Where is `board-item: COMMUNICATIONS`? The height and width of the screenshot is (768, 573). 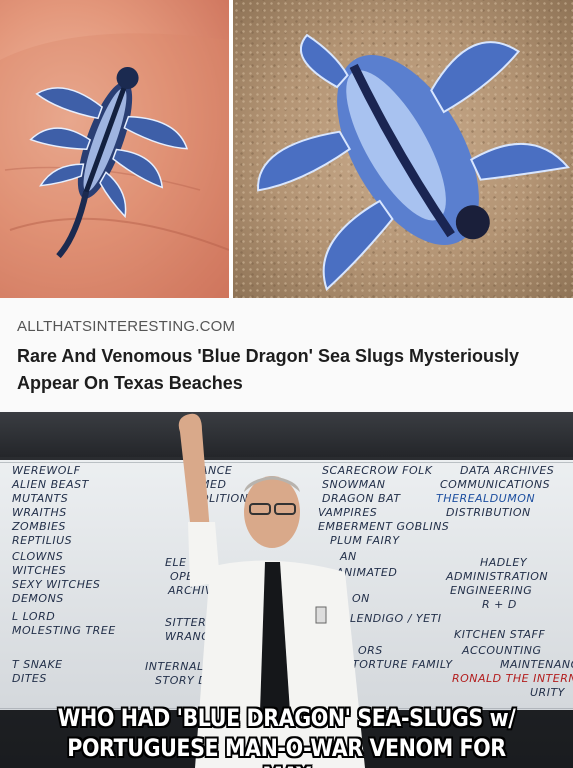
board-item: COMMUNICATIONS is located at coordinates (495, 484).